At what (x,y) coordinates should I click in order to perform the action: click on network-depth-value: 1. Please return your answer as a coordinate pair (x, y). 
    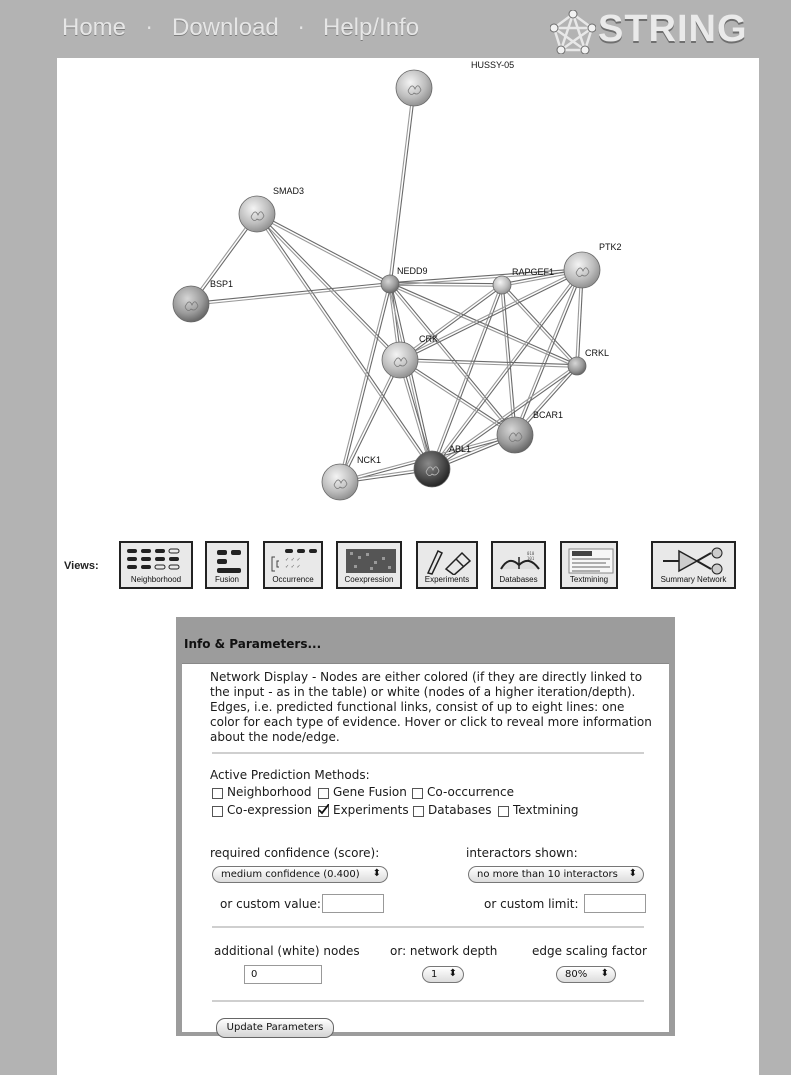
    Looking at the image, I should click on (434, 974).